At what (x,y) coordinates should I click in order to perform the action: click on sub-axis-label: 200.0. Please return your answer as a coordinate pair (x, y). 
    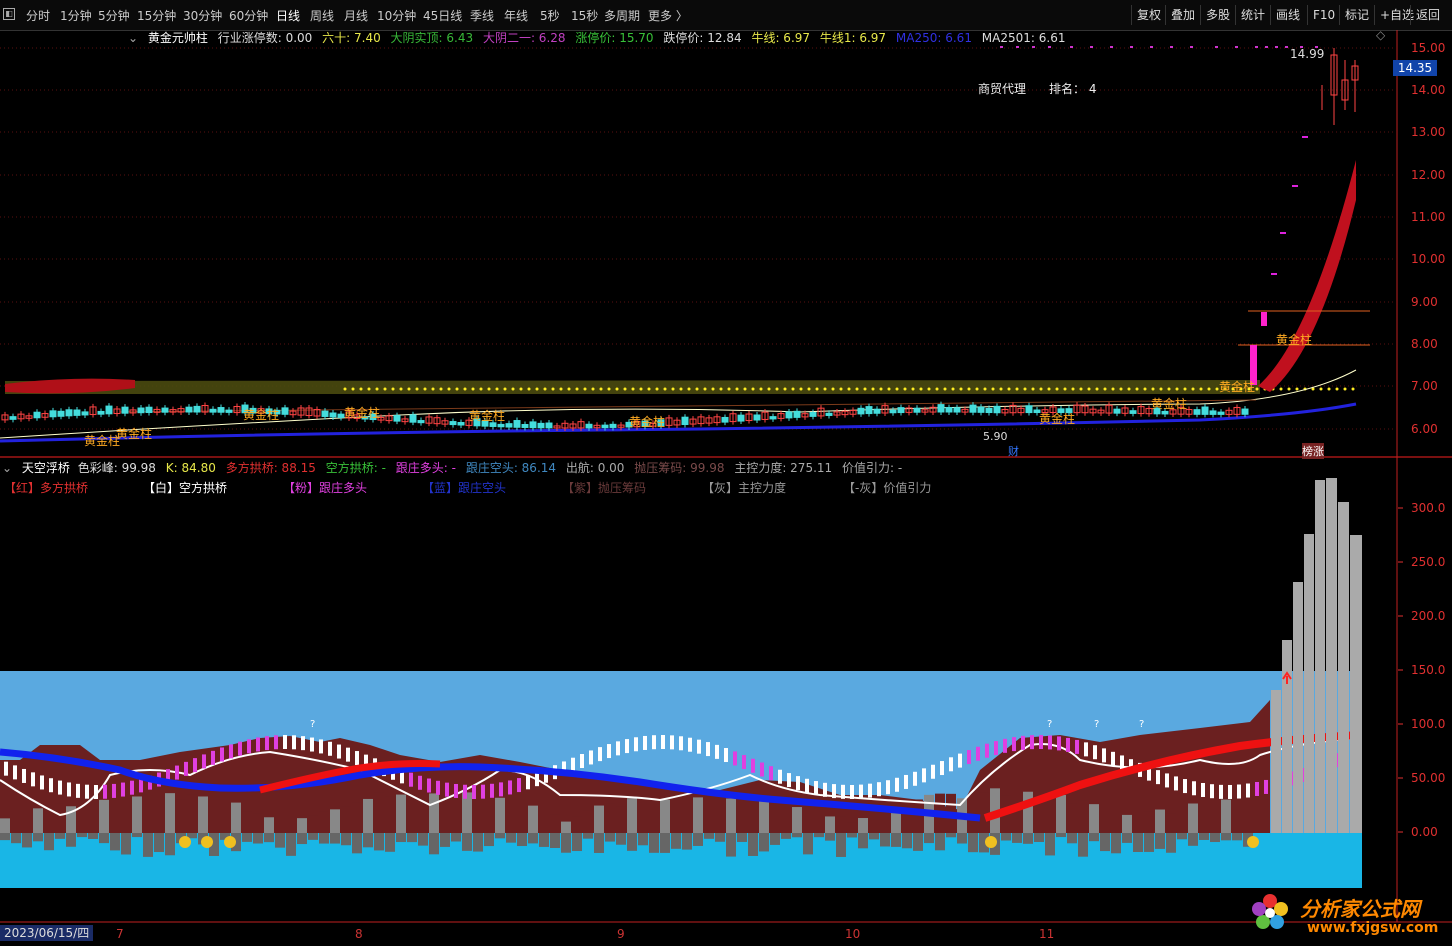
    Looking at the image, I should click on (1428, 616).